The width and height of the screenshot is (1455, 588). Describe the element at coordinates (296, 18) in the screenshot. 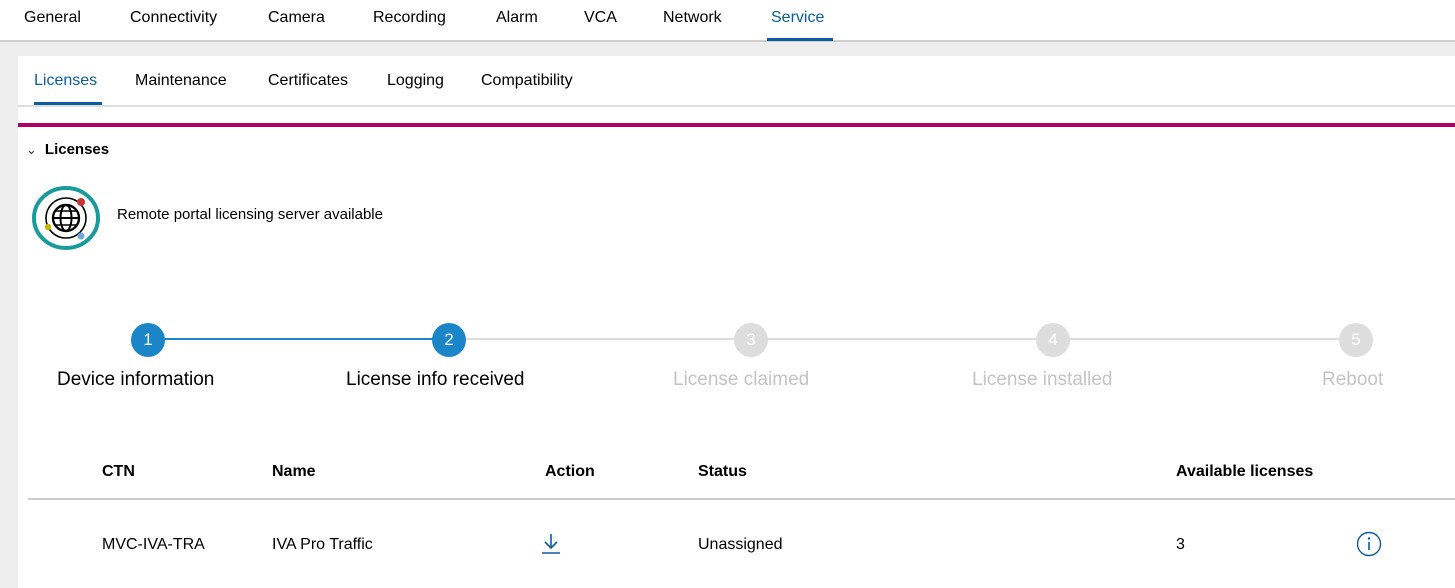

I see `tab-camera: Camera` at that location.